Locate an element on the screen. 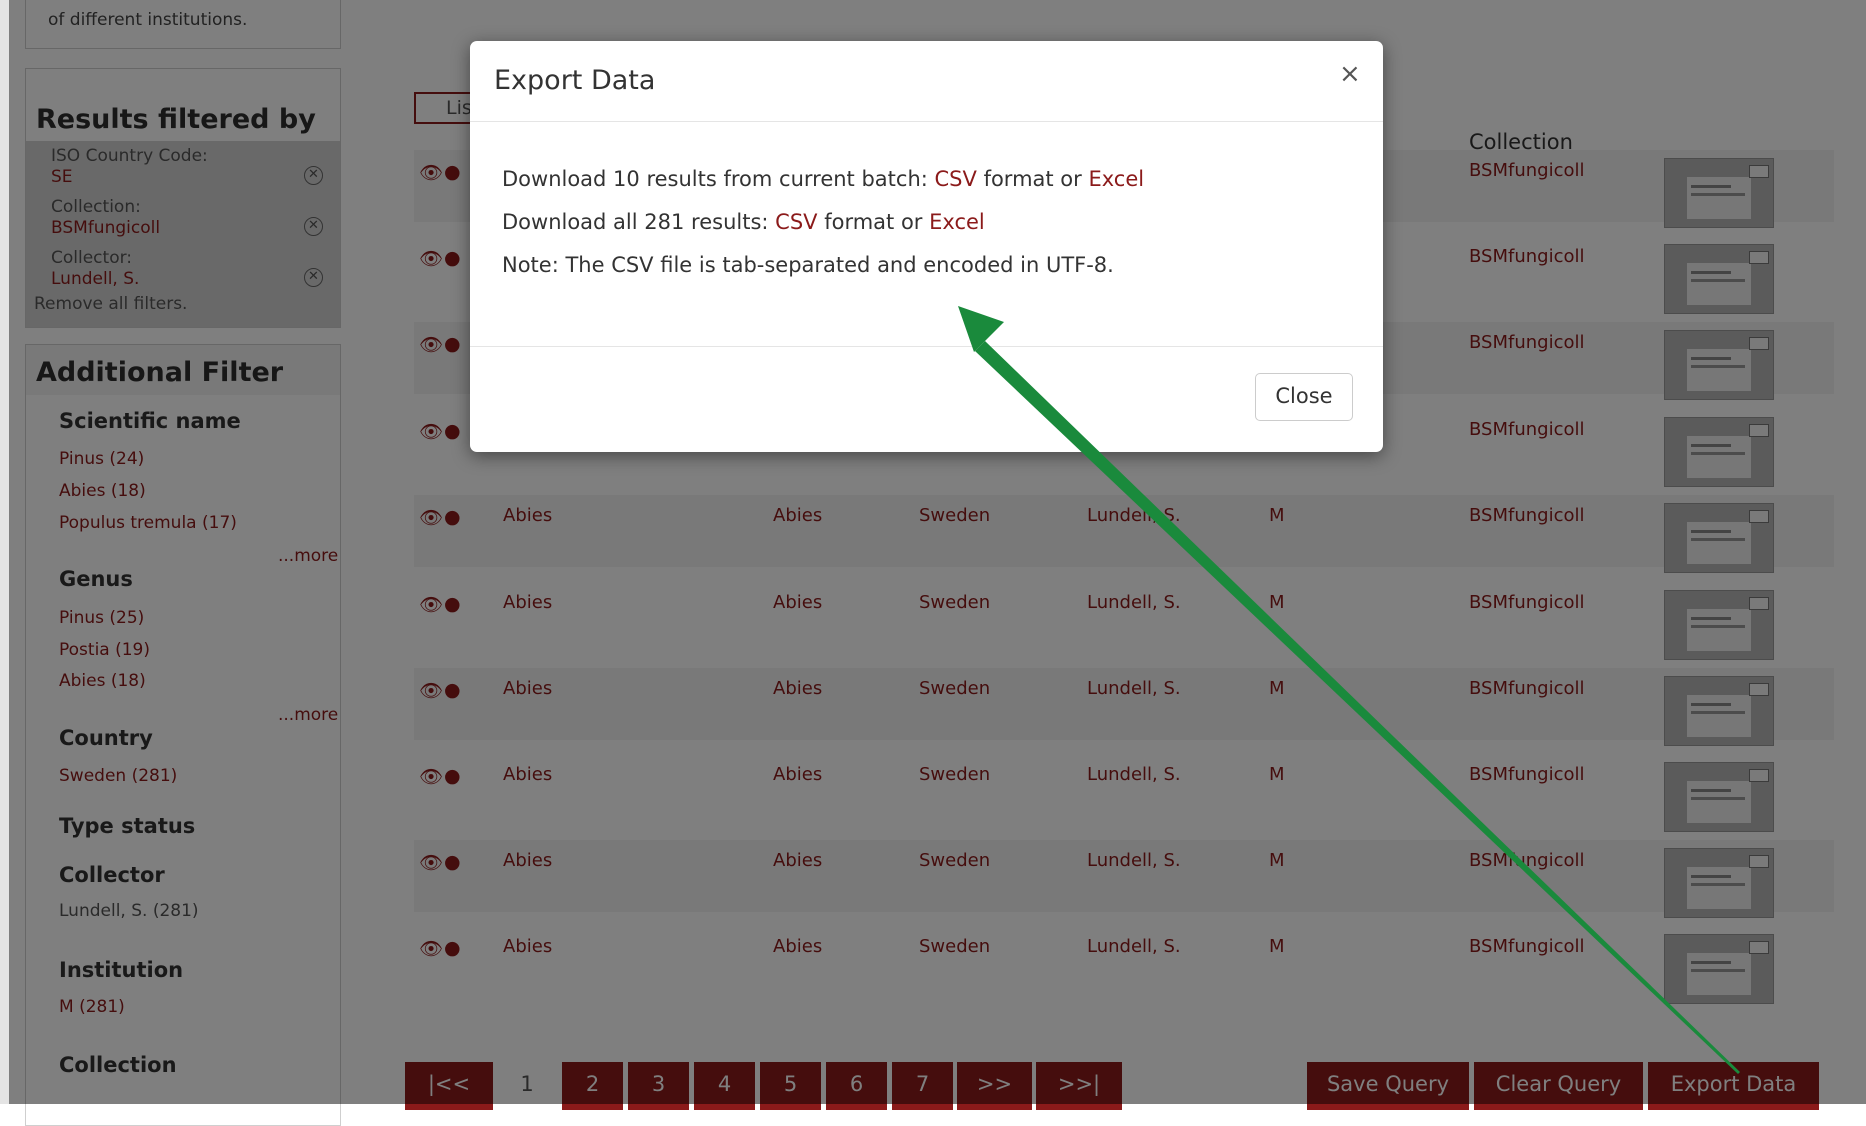 The image size is (1866, 1126). all-csv-link: CSV is located at coordinates (796, 222).